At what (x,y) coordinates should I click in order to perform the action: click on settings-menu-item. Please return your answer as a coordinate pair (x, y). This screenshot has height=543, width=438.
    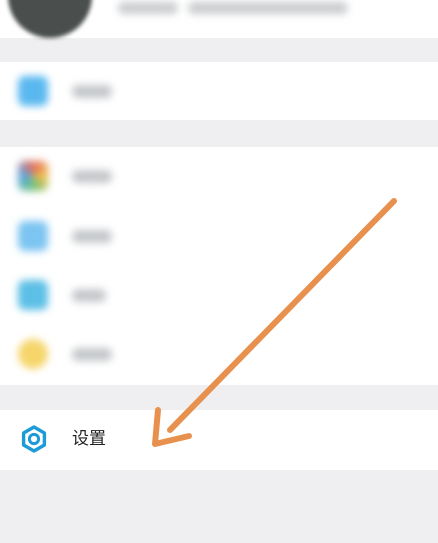
    Looking at the image, I should click on (219, 440).